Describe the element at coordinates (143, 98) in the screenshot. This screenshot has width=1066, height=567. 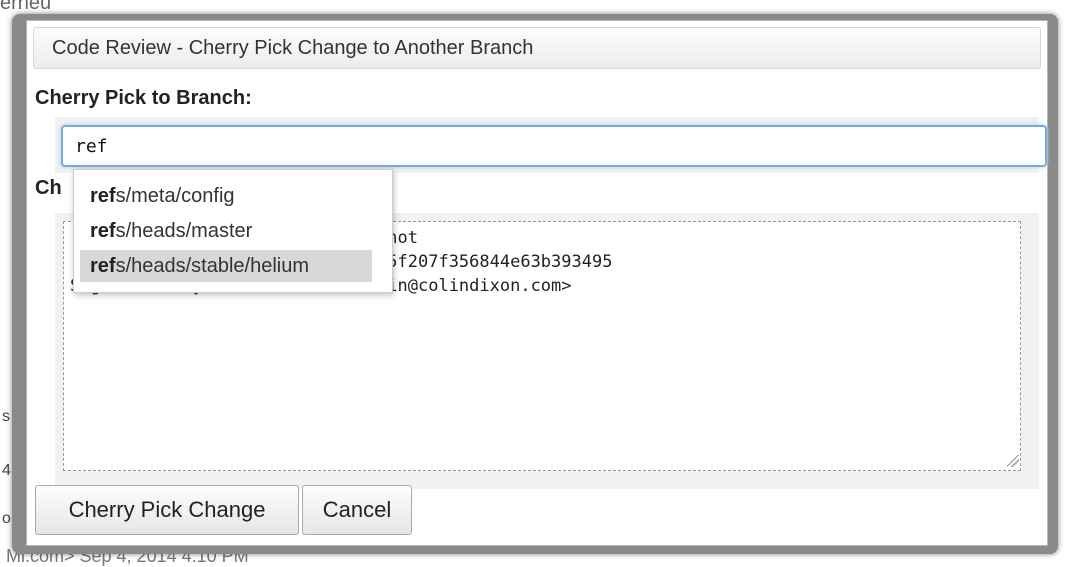
I see `branch-label: Cherry Pick to Branch:` at that location.